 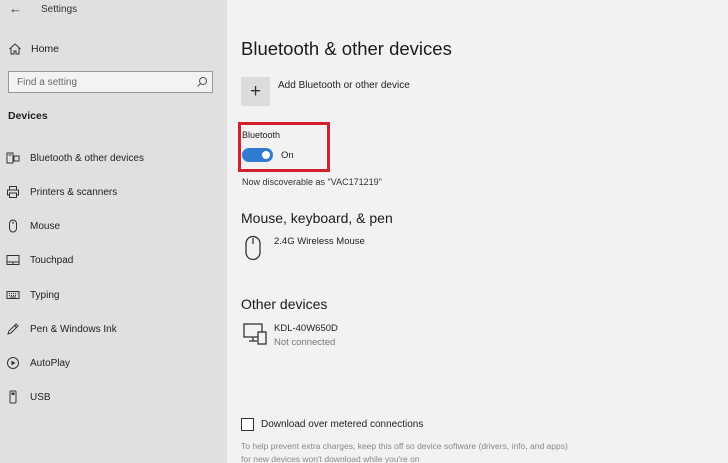 What do you see at coordinates (87, 158) in the screenshot?
I see `sidebar-item-label: Bluetooth & other devices` at bounding box center [87, 158].